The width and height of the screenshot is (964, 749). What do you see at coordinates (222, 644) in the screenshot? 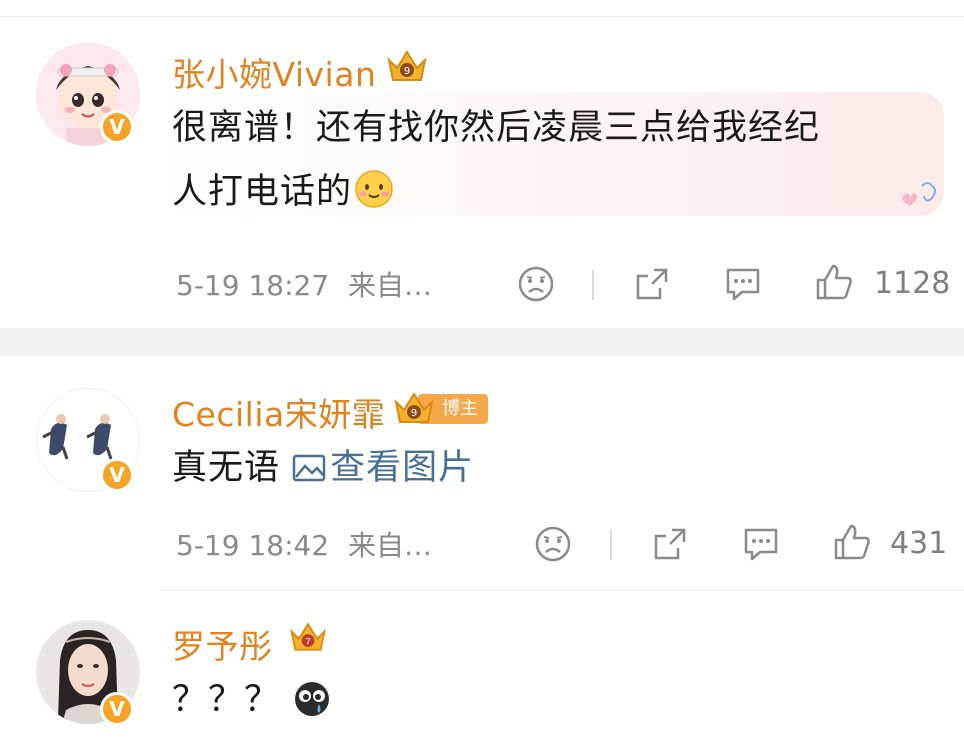
I see `username: 罗予彤` at bounding box center [222, 644].